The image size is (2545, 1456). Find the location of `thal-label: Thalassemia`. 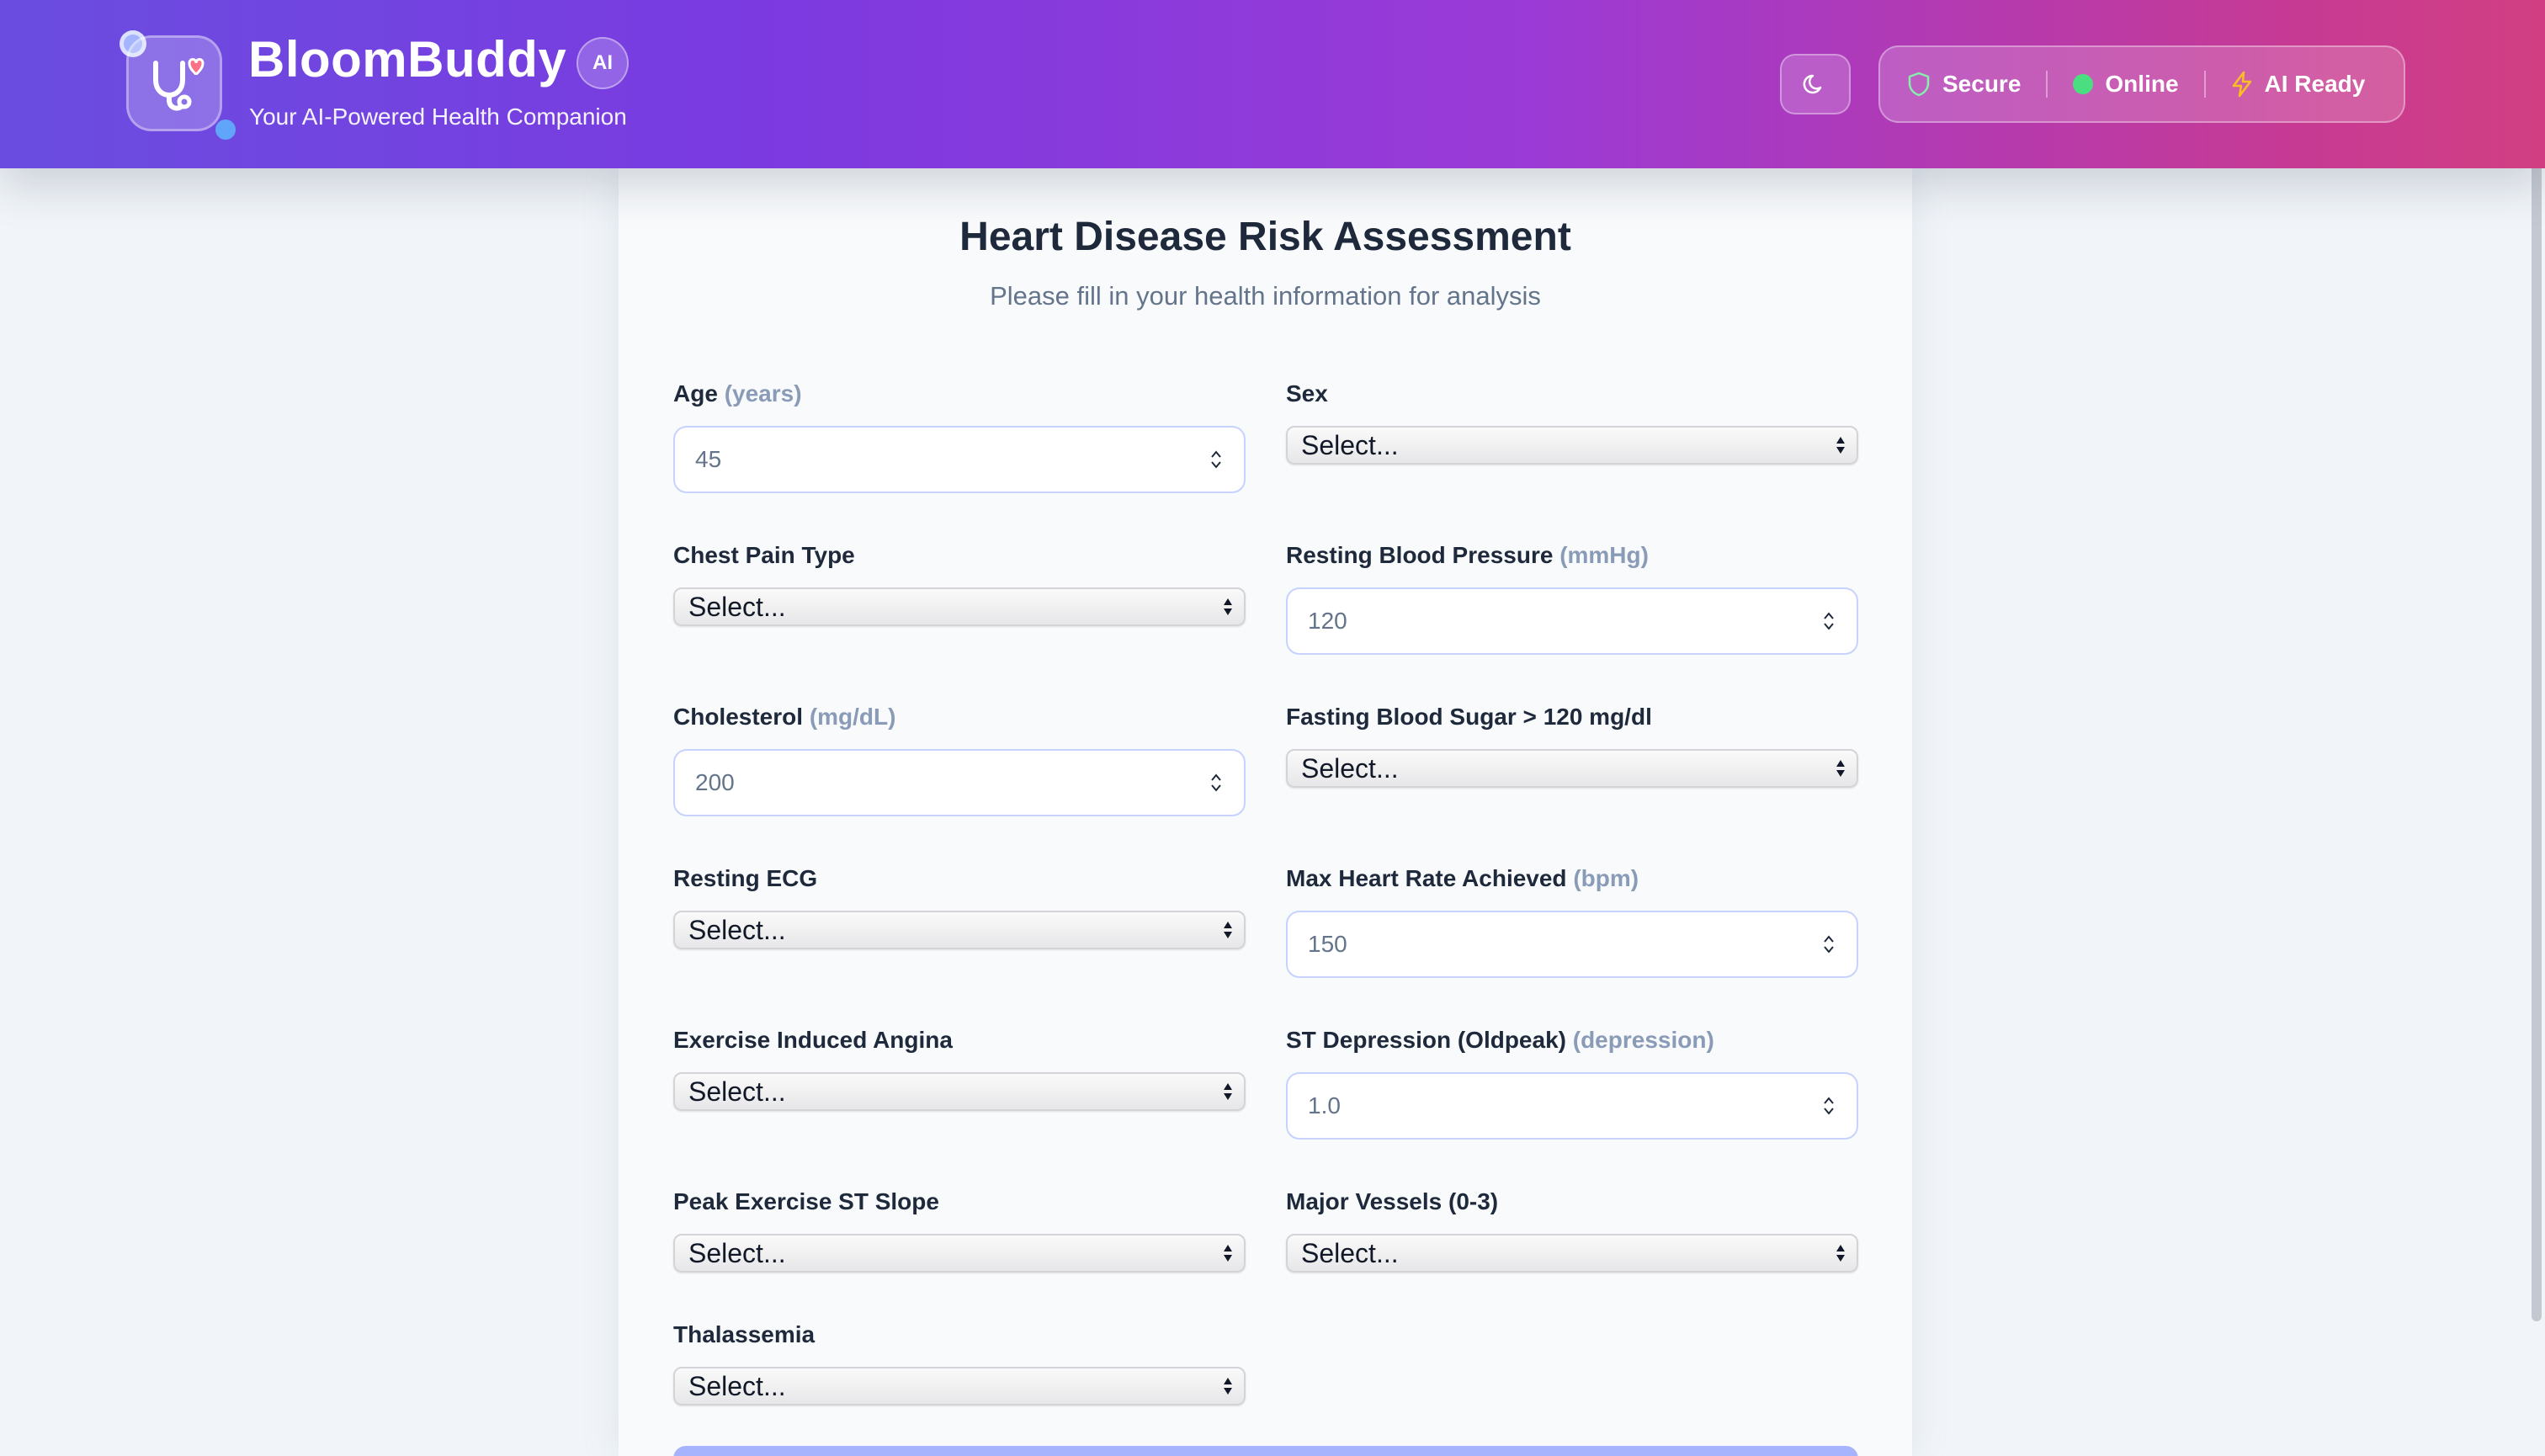

thal-label: Thalassemia is located at coordinates (744, 1334).